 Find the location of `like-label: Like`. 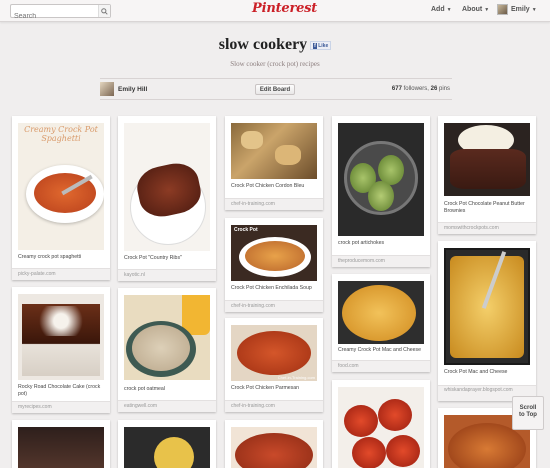

like-label: Like is located at coordinates (323, 45).